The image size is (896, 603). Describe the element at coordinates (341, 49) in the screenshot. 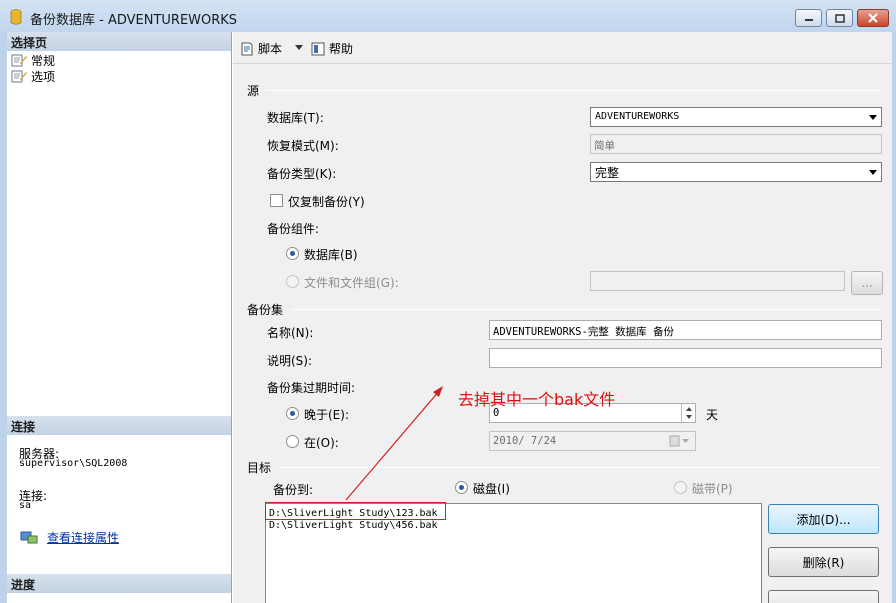

I see `help-label: 帮助` at that location.